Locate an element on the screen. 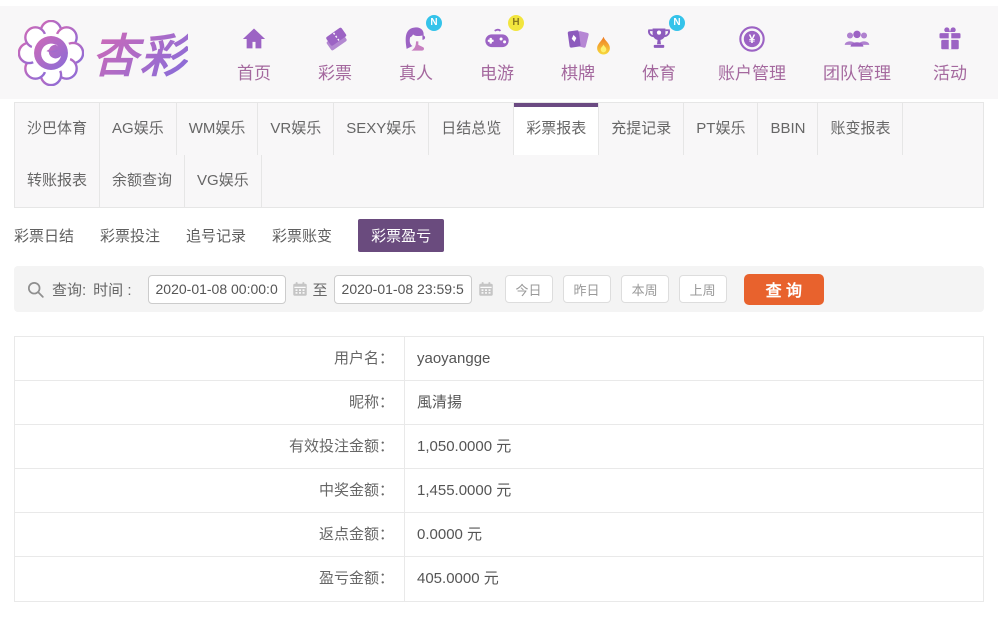 The image size is (998, 623). start-time-input is located at coordinates (216, 289).